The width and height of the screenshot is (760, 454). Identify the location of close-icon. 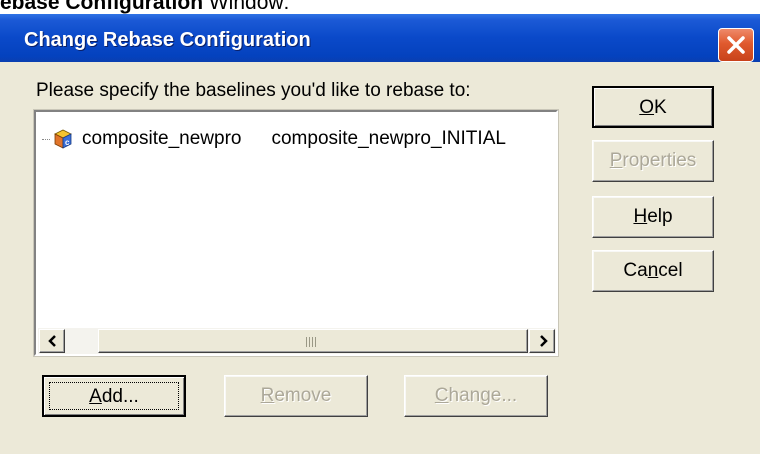
(736, 45).